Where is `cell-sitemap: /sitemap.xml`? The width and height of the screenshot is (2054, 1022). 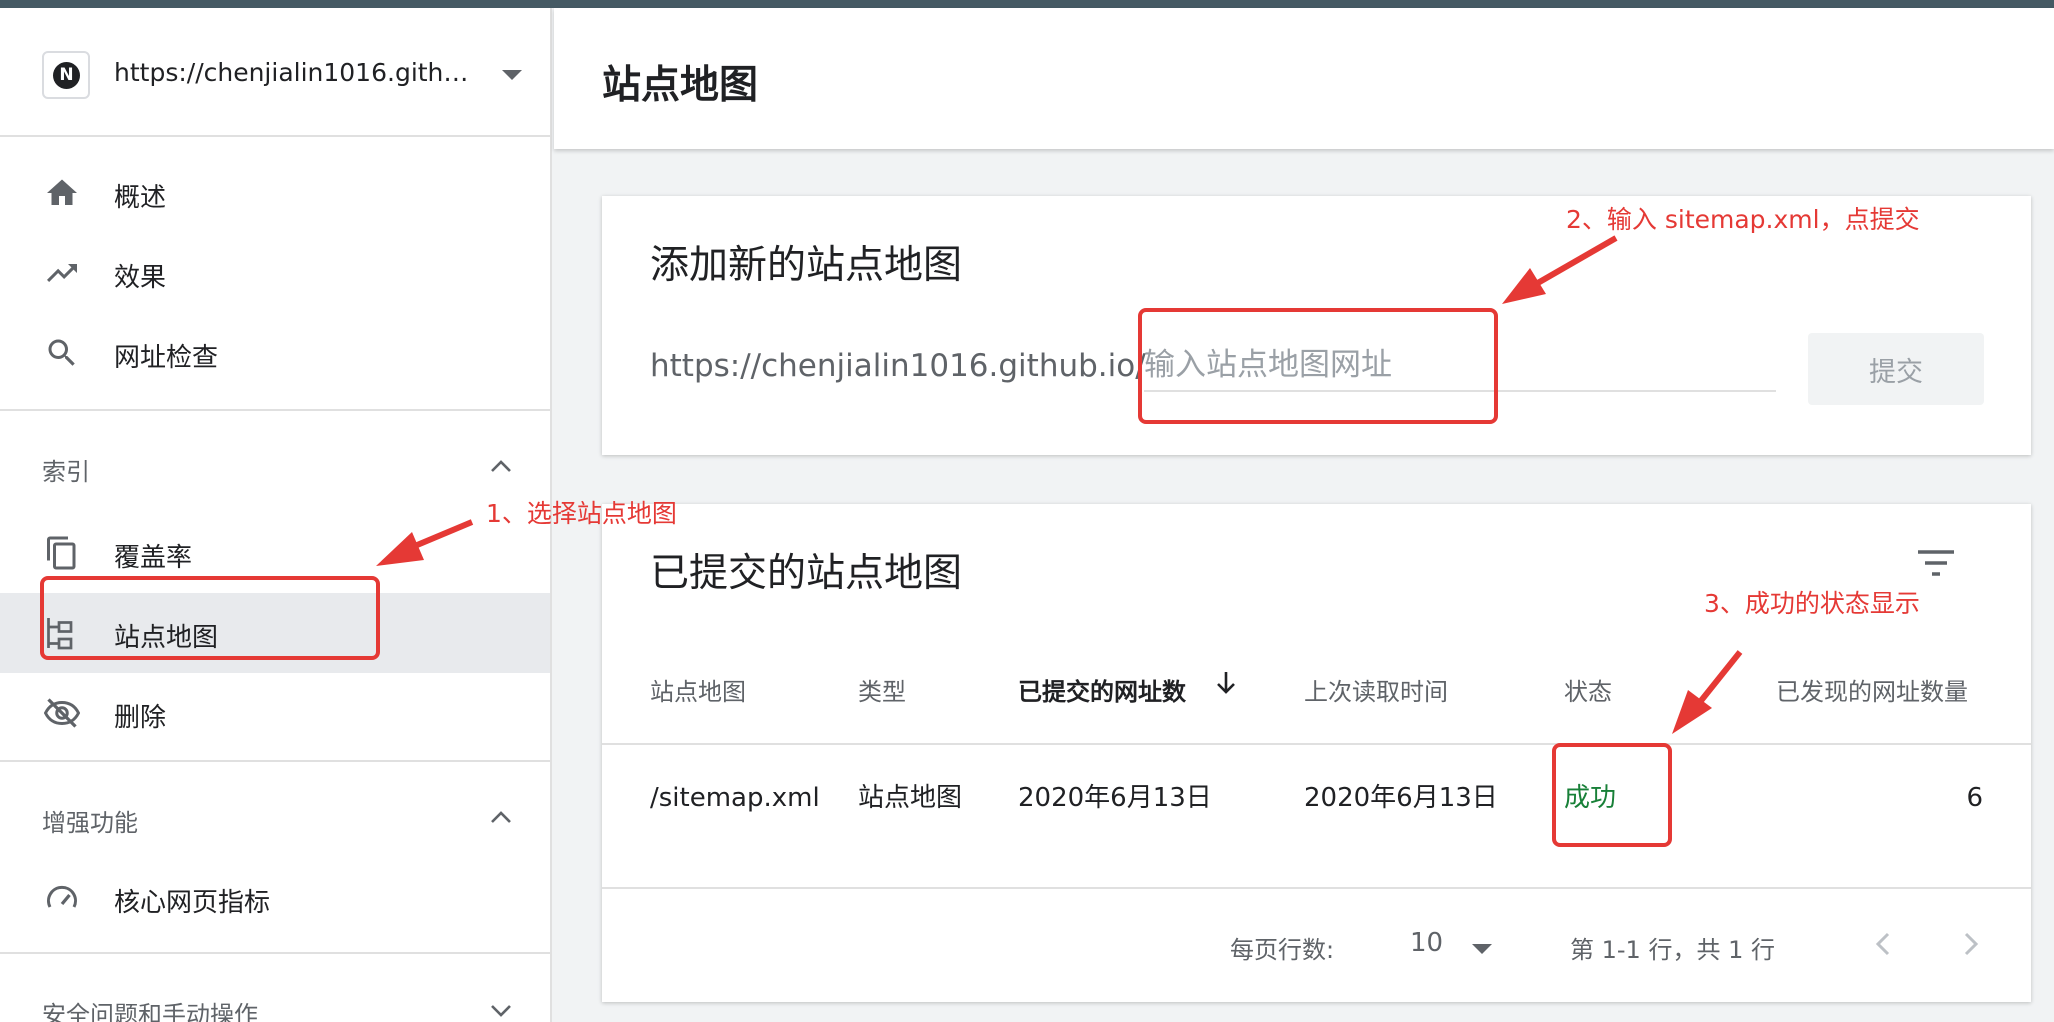 cell-sitemap: /sitemap.xml is located at coordinates (735, 798).